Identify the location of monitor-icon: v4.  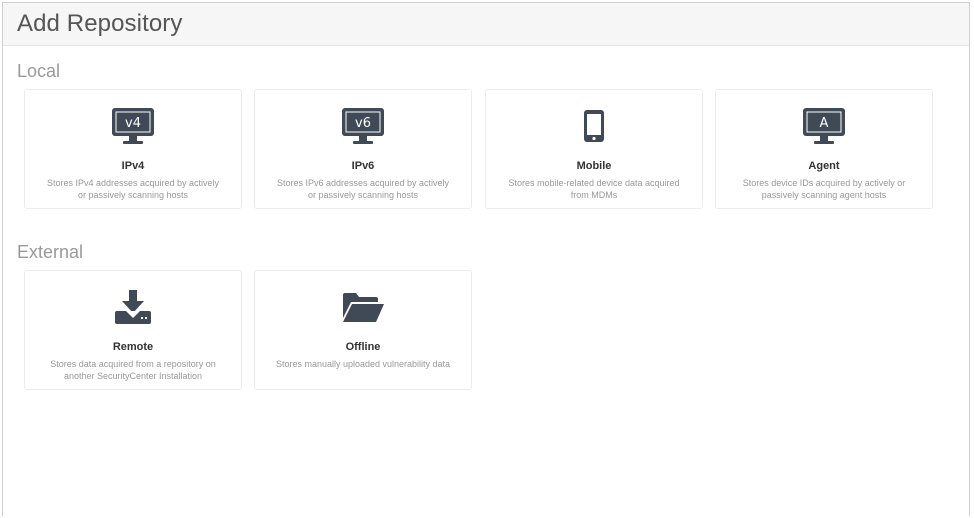
(133, 126).